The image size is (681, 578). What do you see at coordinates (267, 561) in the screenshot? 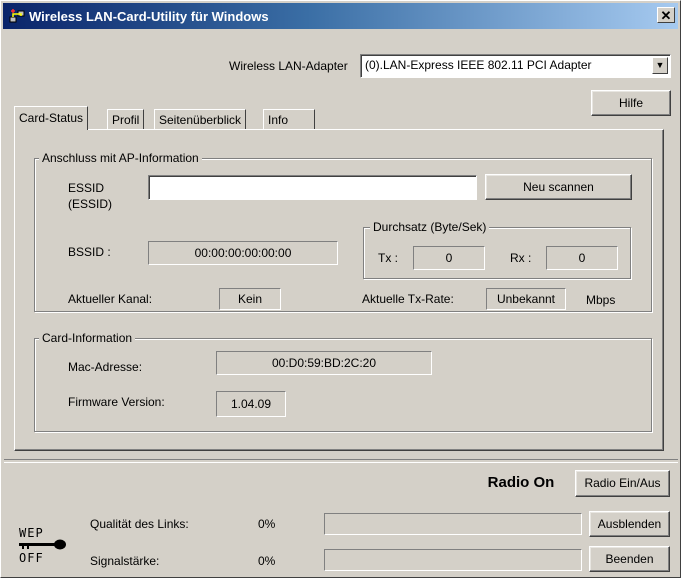
I see `signal-percent: 0%` at bounding box center [267, 561].